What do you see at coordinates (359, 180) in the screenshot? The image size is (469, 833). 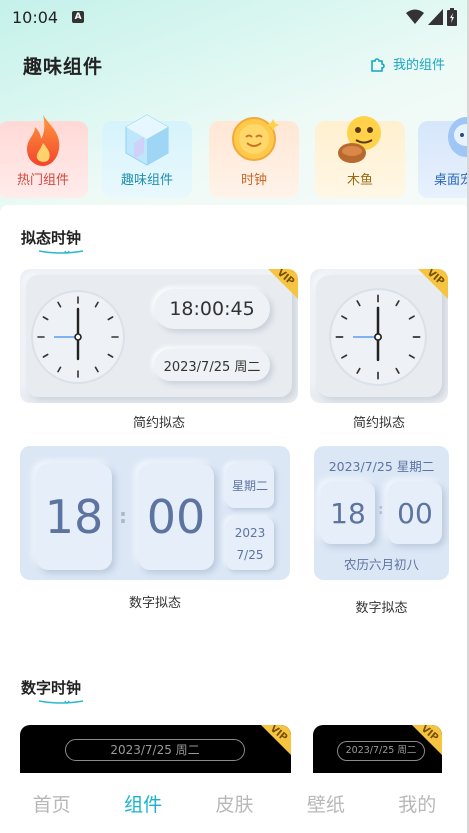 I see `category-label: 木鱼` at bounding box center [359, 180].